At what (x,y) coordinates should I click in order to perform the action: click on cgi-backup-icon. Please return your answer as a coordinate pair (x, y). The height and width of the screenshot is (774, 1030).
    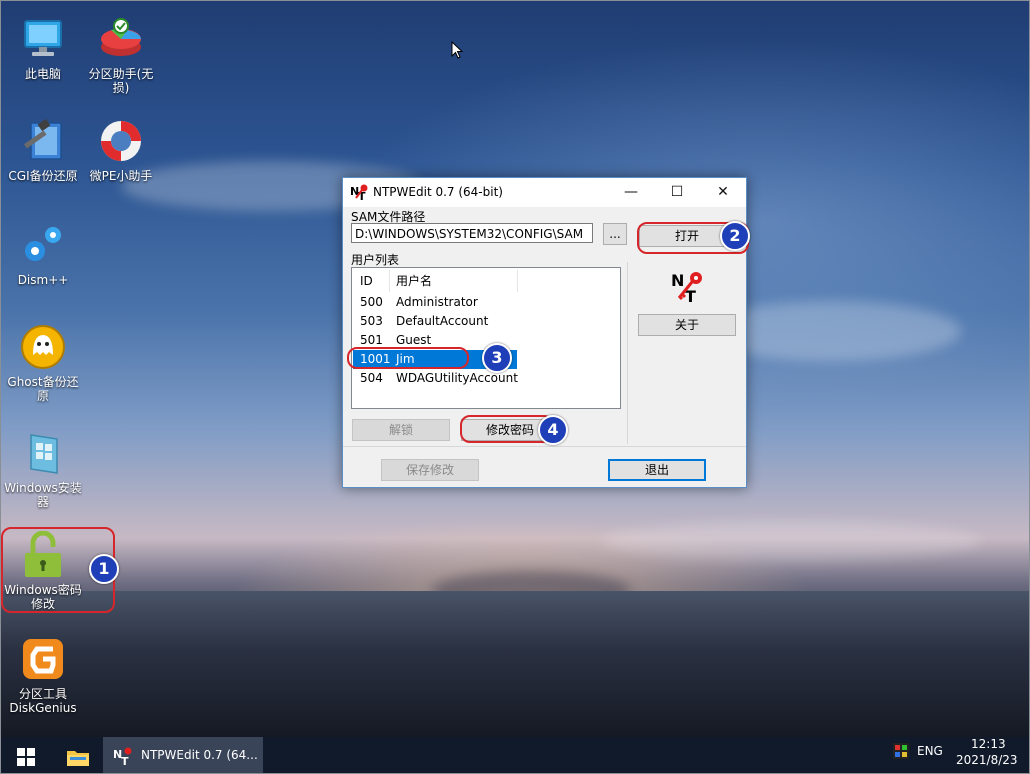
    Looking at the image, I should click on (43, 139).